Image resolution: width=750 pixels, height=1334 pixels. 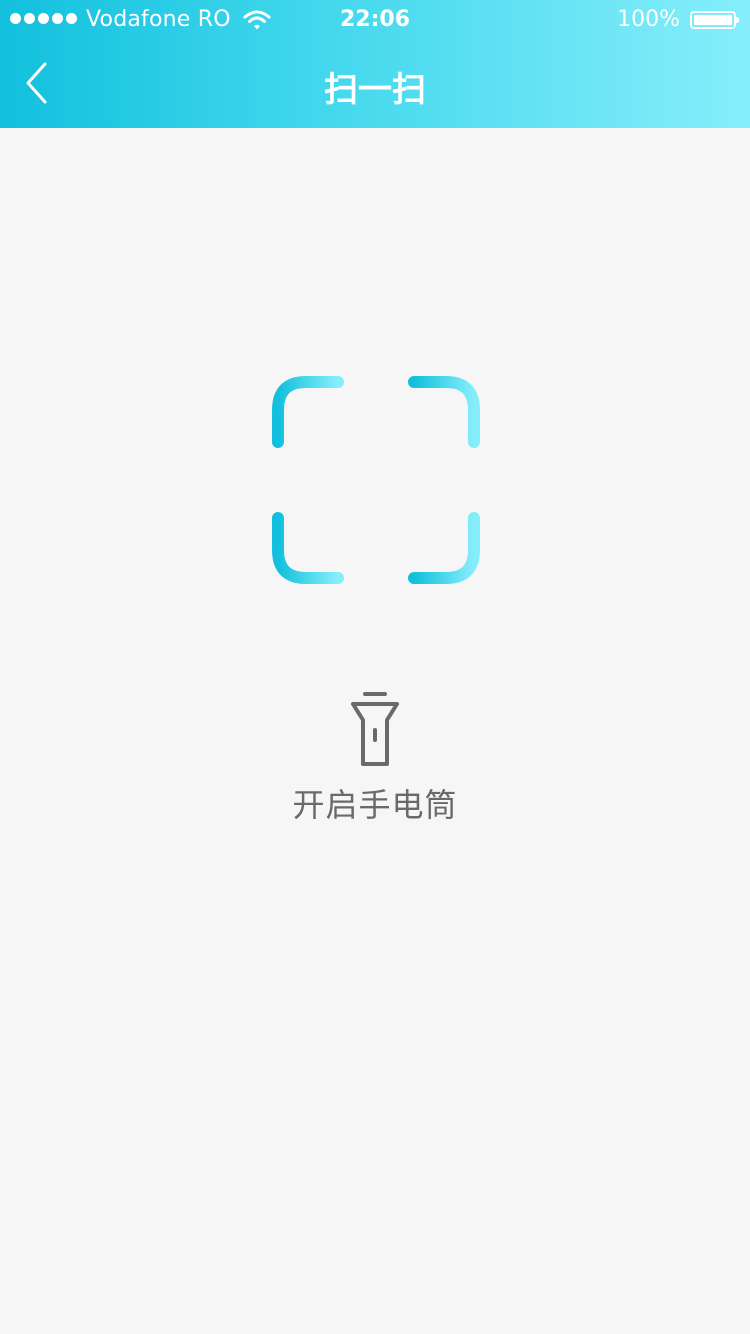 What do you see at coordinates (737, 20) in the screenshot?
I see `battery-tip` at bounding box center [737, 20].